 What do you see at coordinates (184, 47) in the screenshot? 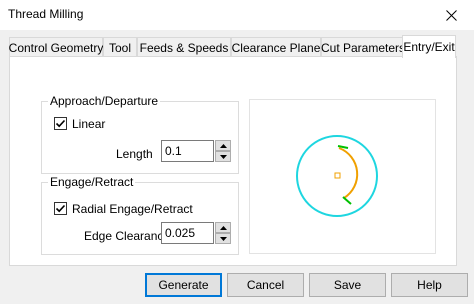
I see `tab-feeds-speeds: Feeds & Speeds` at bounding box center [184, 47].